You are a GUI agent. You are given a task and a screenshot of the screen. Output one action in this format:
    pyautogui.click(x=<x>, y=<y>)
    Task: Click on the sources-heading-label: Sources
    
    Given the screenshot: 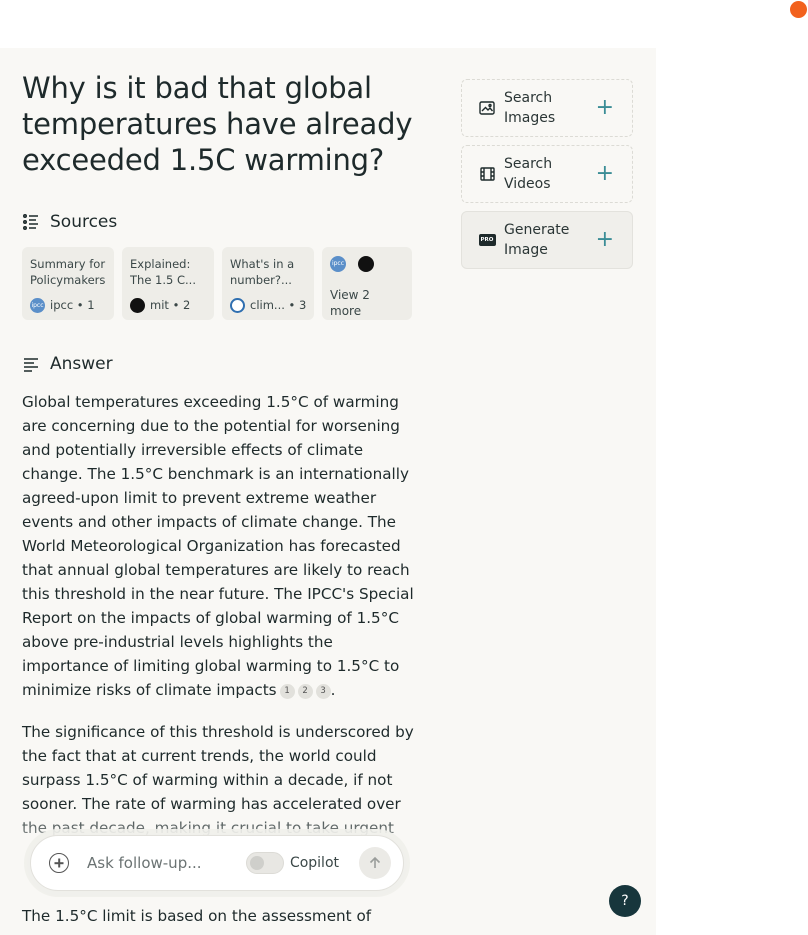 What is the action you would take?
    pyautogui.click(x=84, y=222)
    